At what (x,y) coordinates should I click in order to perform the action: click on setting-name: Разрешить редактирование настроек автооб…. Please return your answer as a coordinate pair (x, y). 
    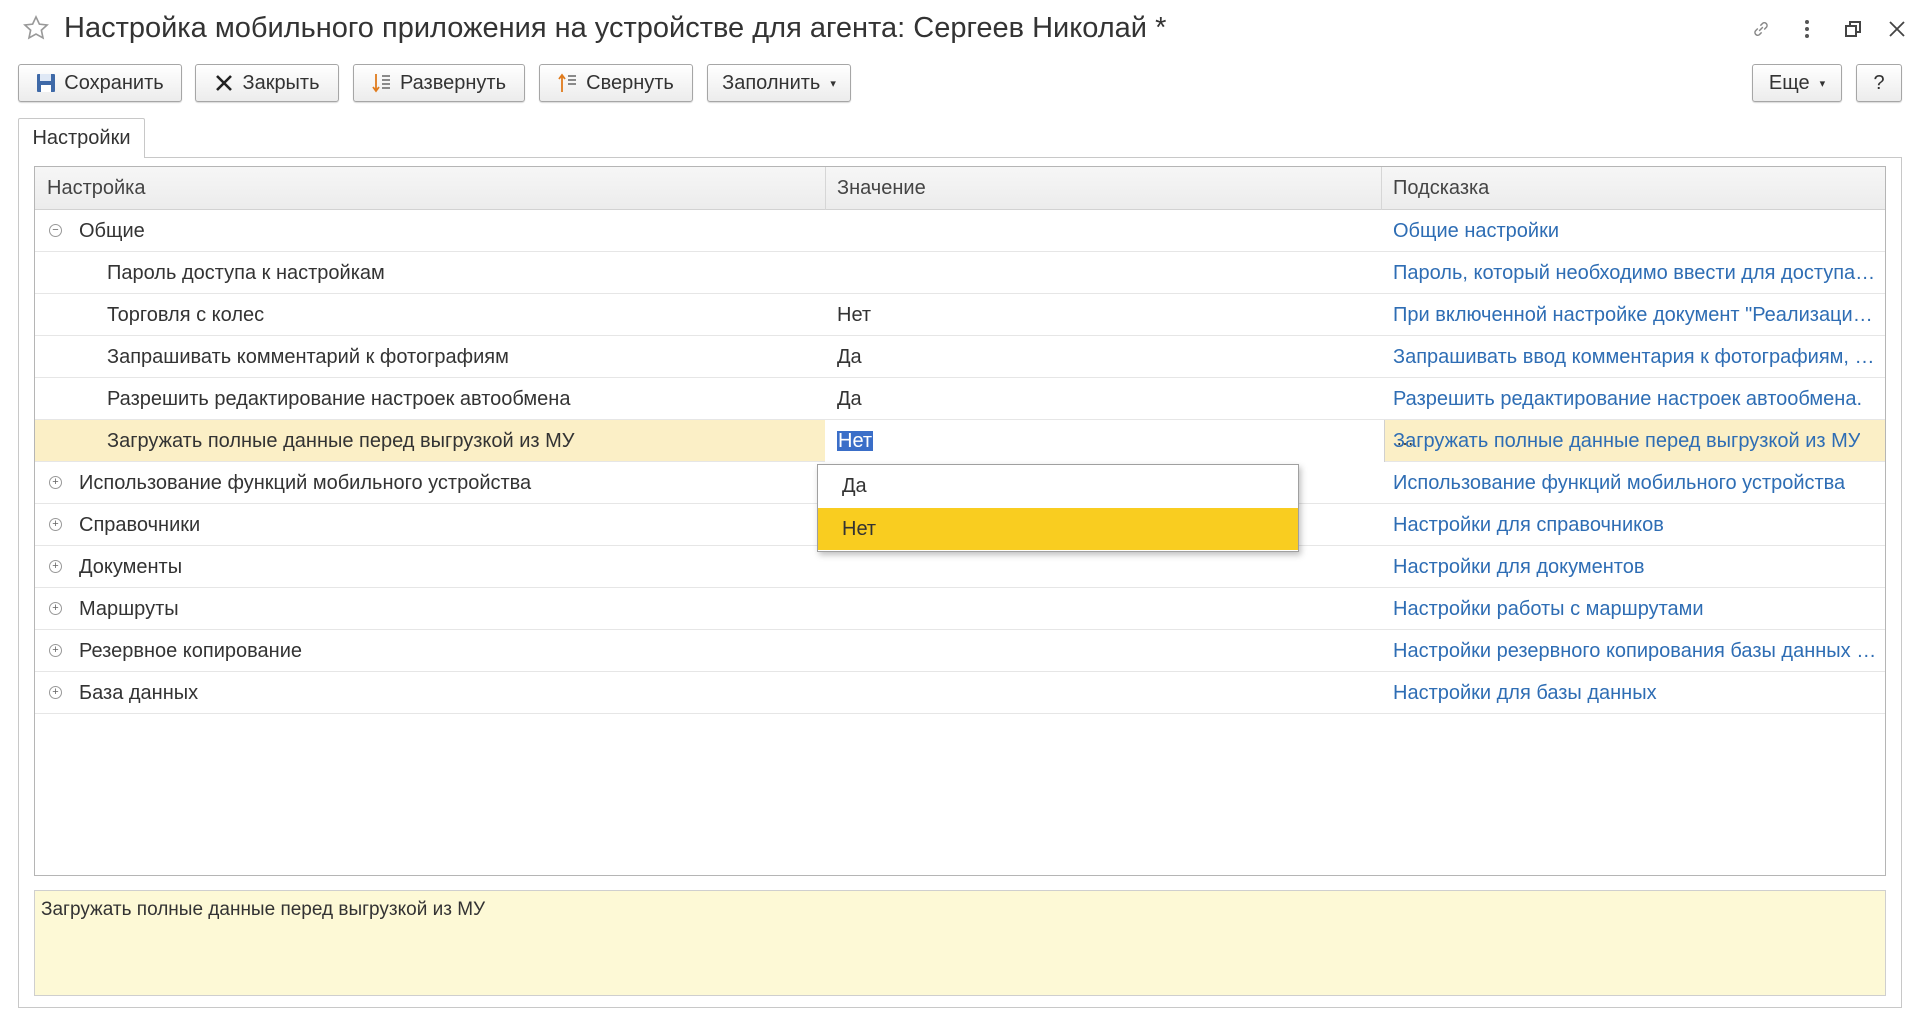
    Looking at the image, I should click on (339, 398).